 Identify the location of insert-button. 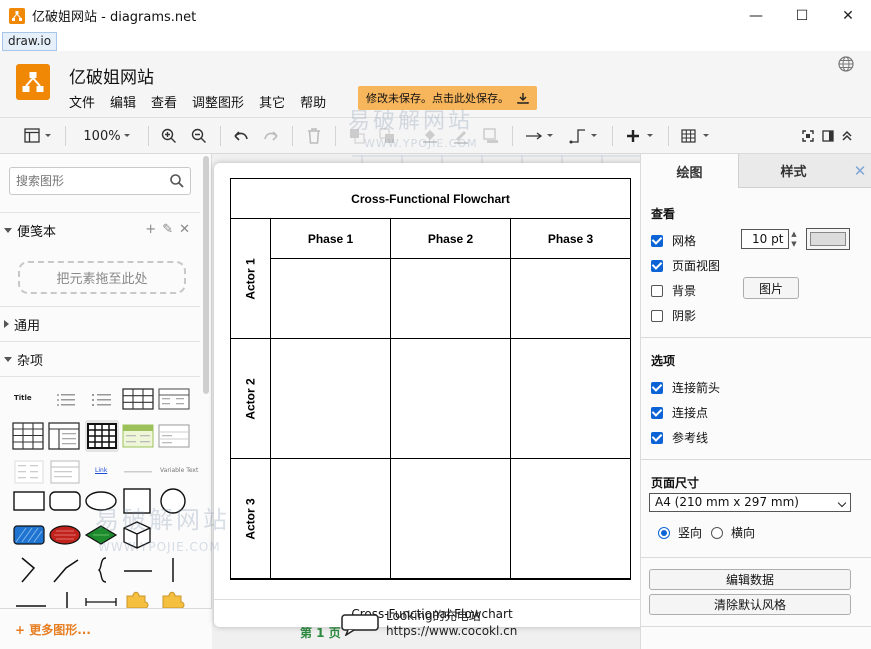
(641, 136).